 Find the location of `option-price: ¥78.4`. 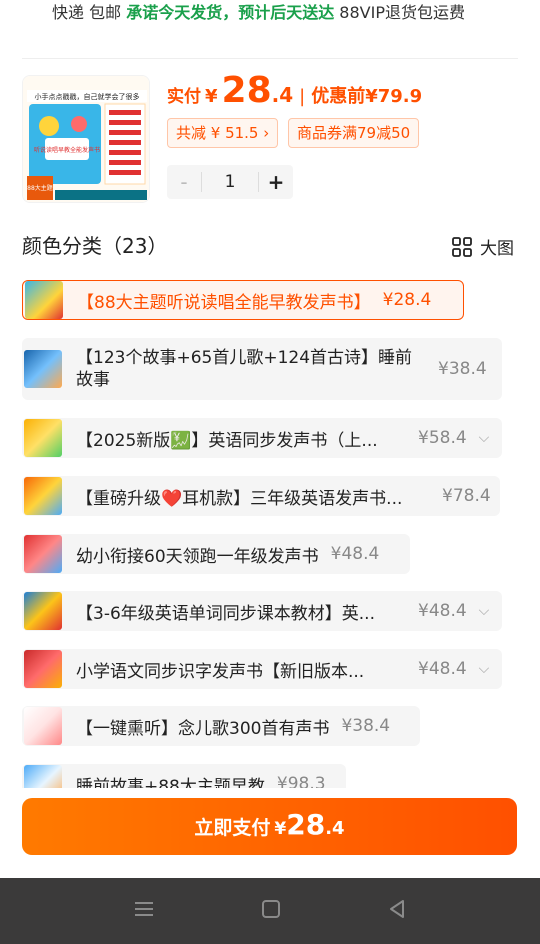

option-price: ¥78.4 is located at coordinates (466, 496).